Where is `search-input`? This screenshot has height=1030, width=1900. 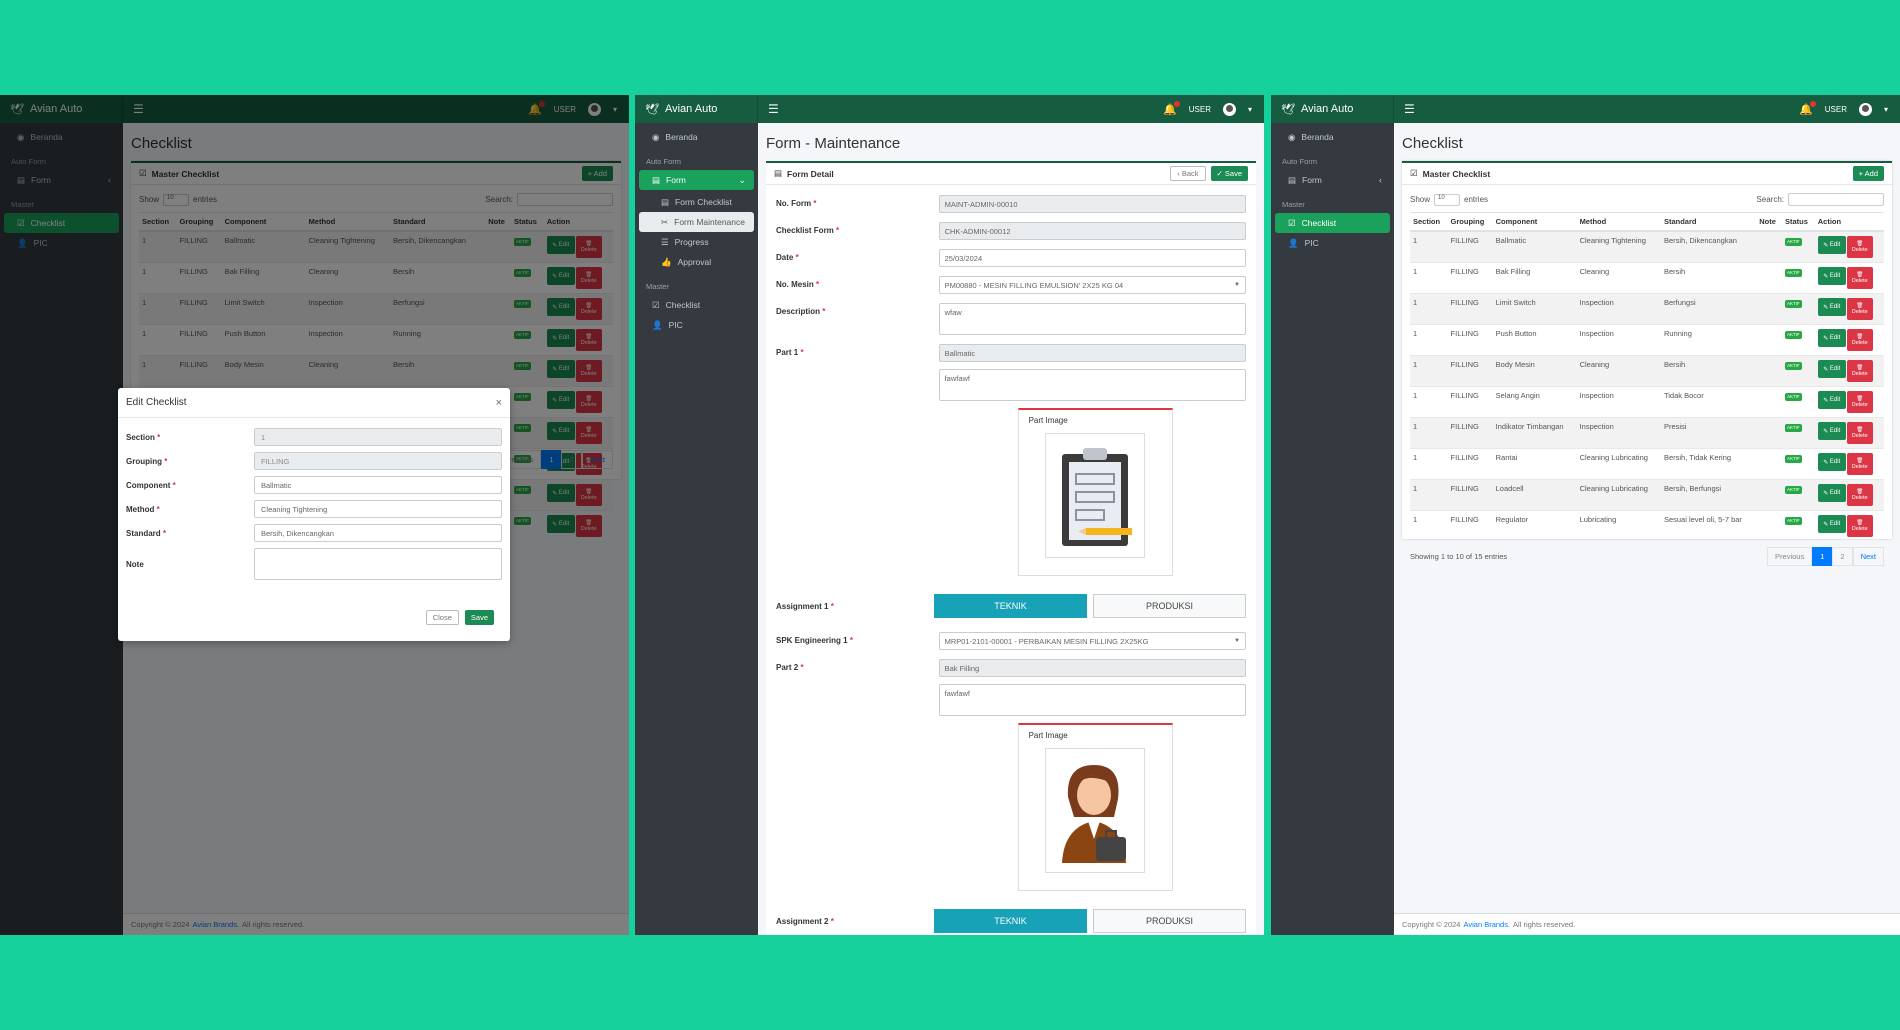 search-input is located at coordinates (1836, 199).